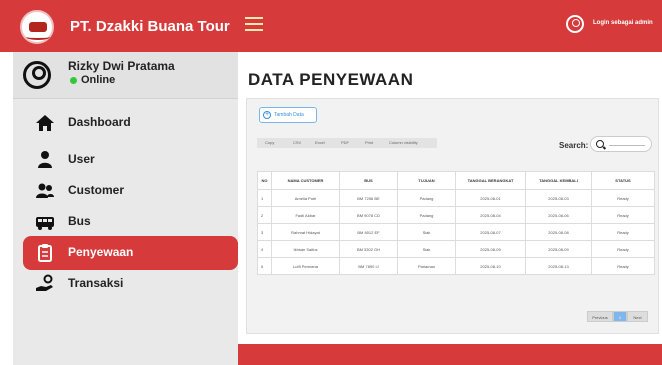 Image resolution: width=662 pixels, height=365 pixels. I want to click on sidebar-item-penyewaan: Penyewaan, so click(130, 253).